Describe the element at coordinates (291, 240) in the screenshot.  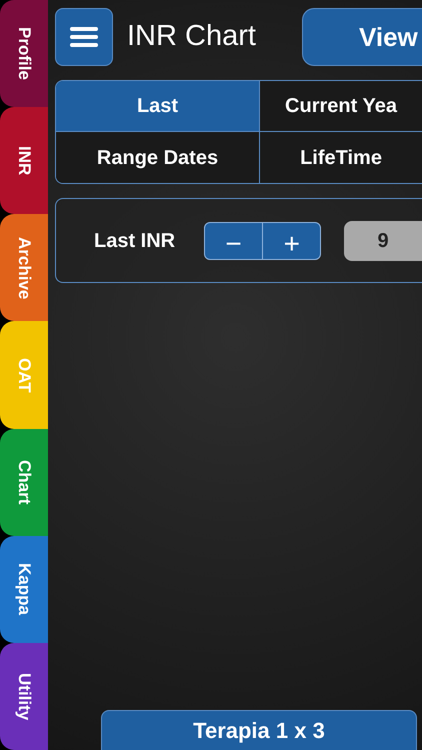
I see `increment-button: +` at that location.